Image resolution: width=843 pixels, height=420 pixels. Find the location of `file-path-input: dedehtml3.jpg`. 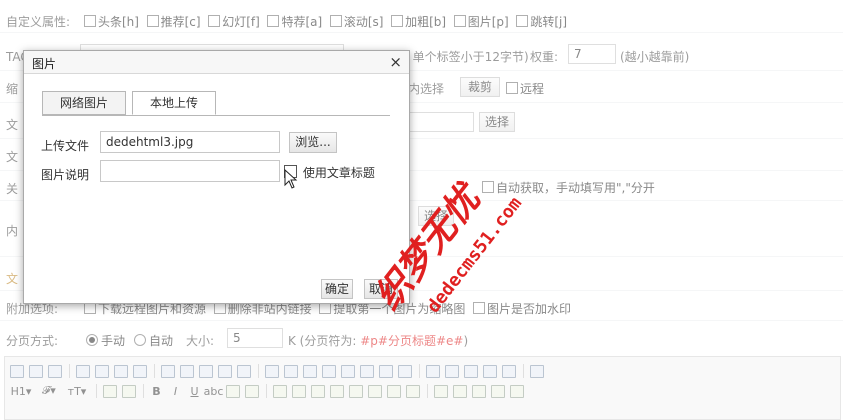

file-path-input: dedehtml3.jpg is located at coordinates (190, 142).